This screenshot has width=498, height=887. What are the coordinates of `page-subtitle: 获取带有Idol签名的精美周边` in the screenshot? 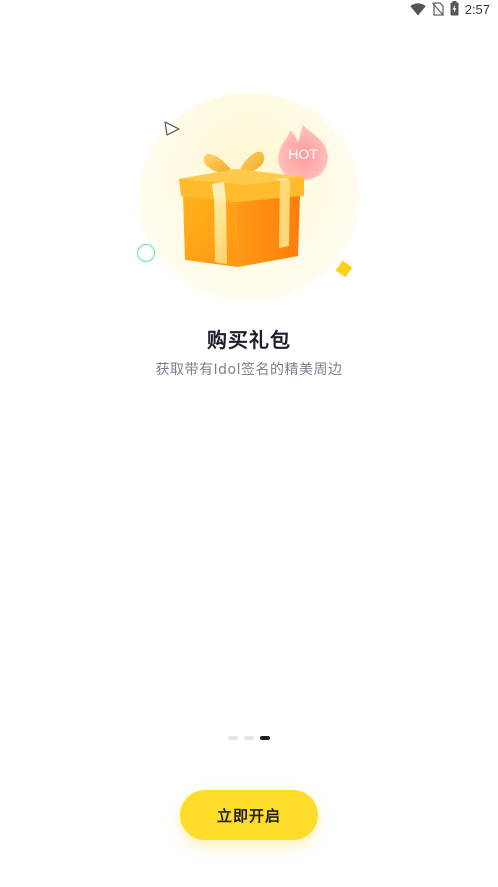 It's located at (249, 370).